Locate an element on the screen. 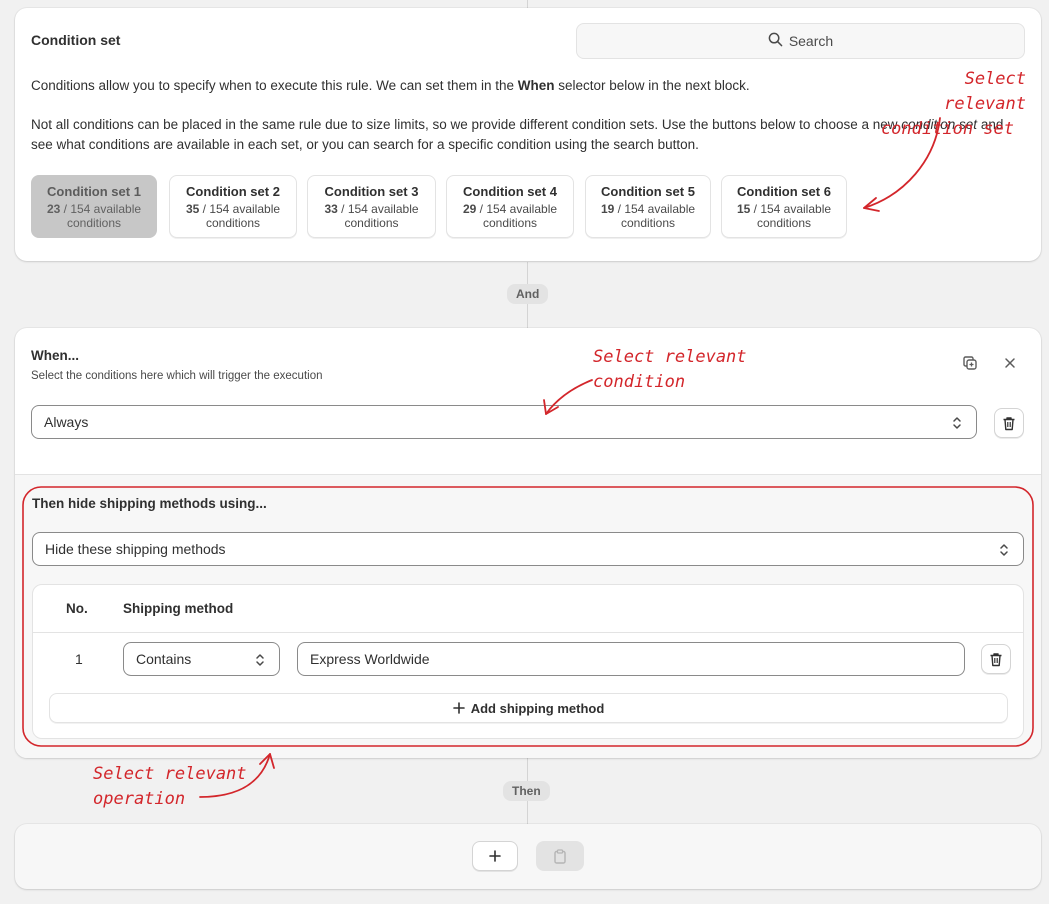 Image resolution: width=1049 pixels, height=904 pixels. clipboard-icon is located at coordinates (560, 856).